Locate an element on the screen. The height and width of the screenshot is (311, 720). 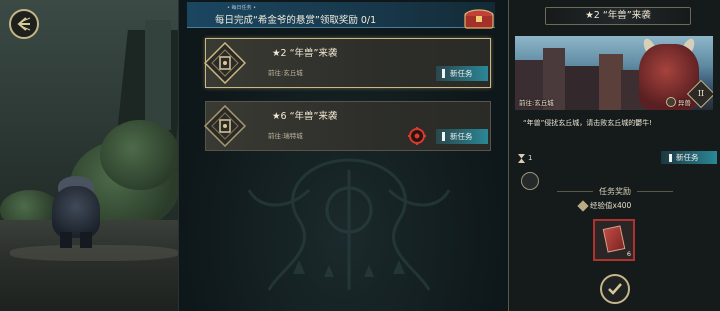
daily-task-tag: • 每日任务 • is located at coordinates (242, 8).